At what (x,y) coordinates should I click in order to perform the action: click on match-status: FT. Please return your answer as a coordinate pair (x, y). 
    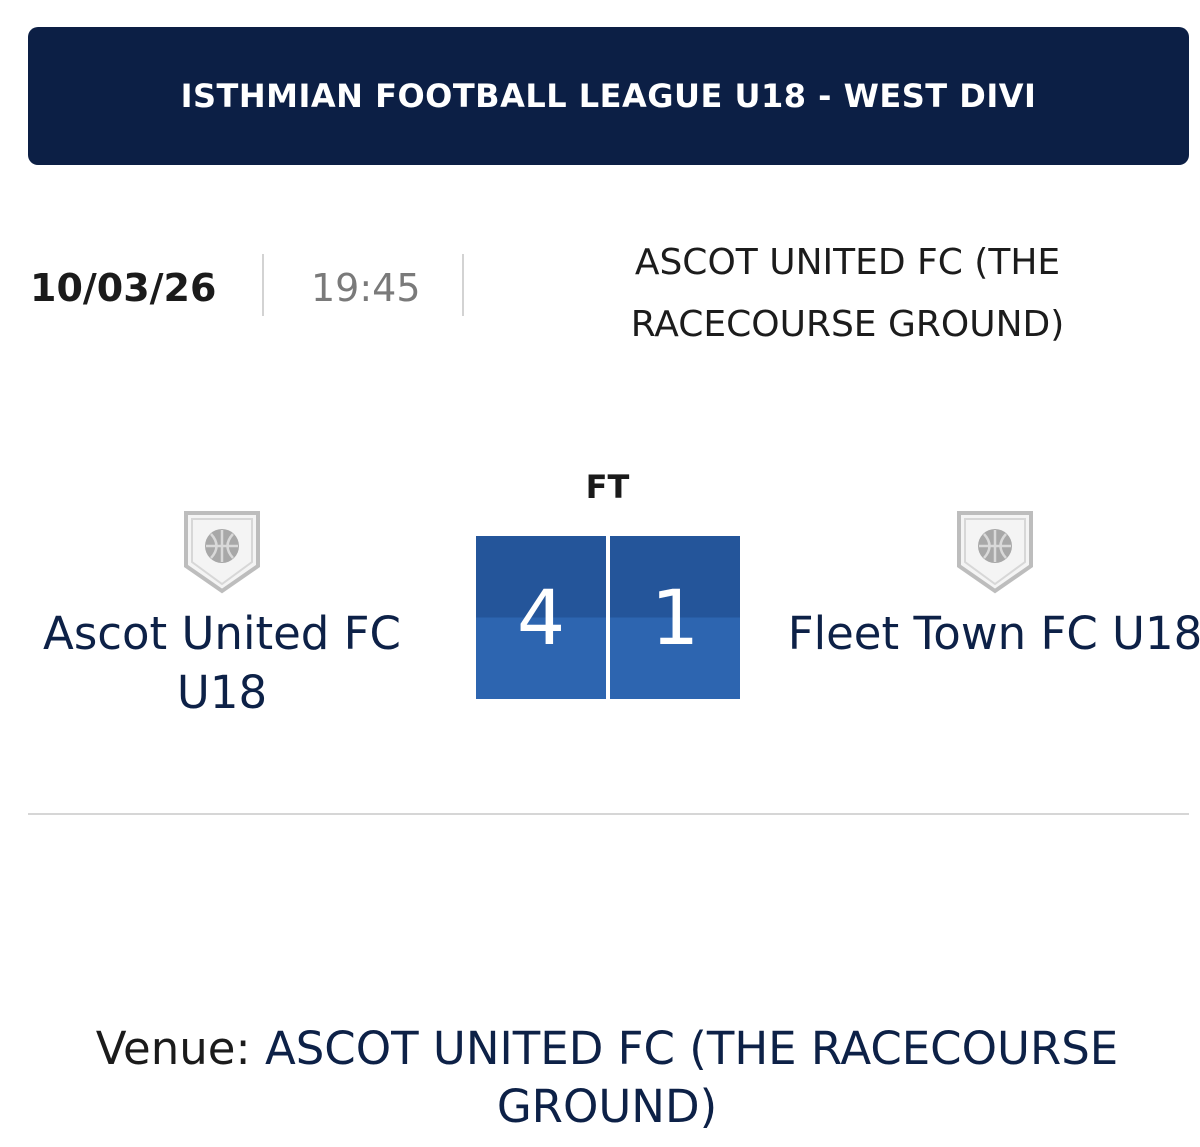
    Looking at the image, I should click on (607, 487).